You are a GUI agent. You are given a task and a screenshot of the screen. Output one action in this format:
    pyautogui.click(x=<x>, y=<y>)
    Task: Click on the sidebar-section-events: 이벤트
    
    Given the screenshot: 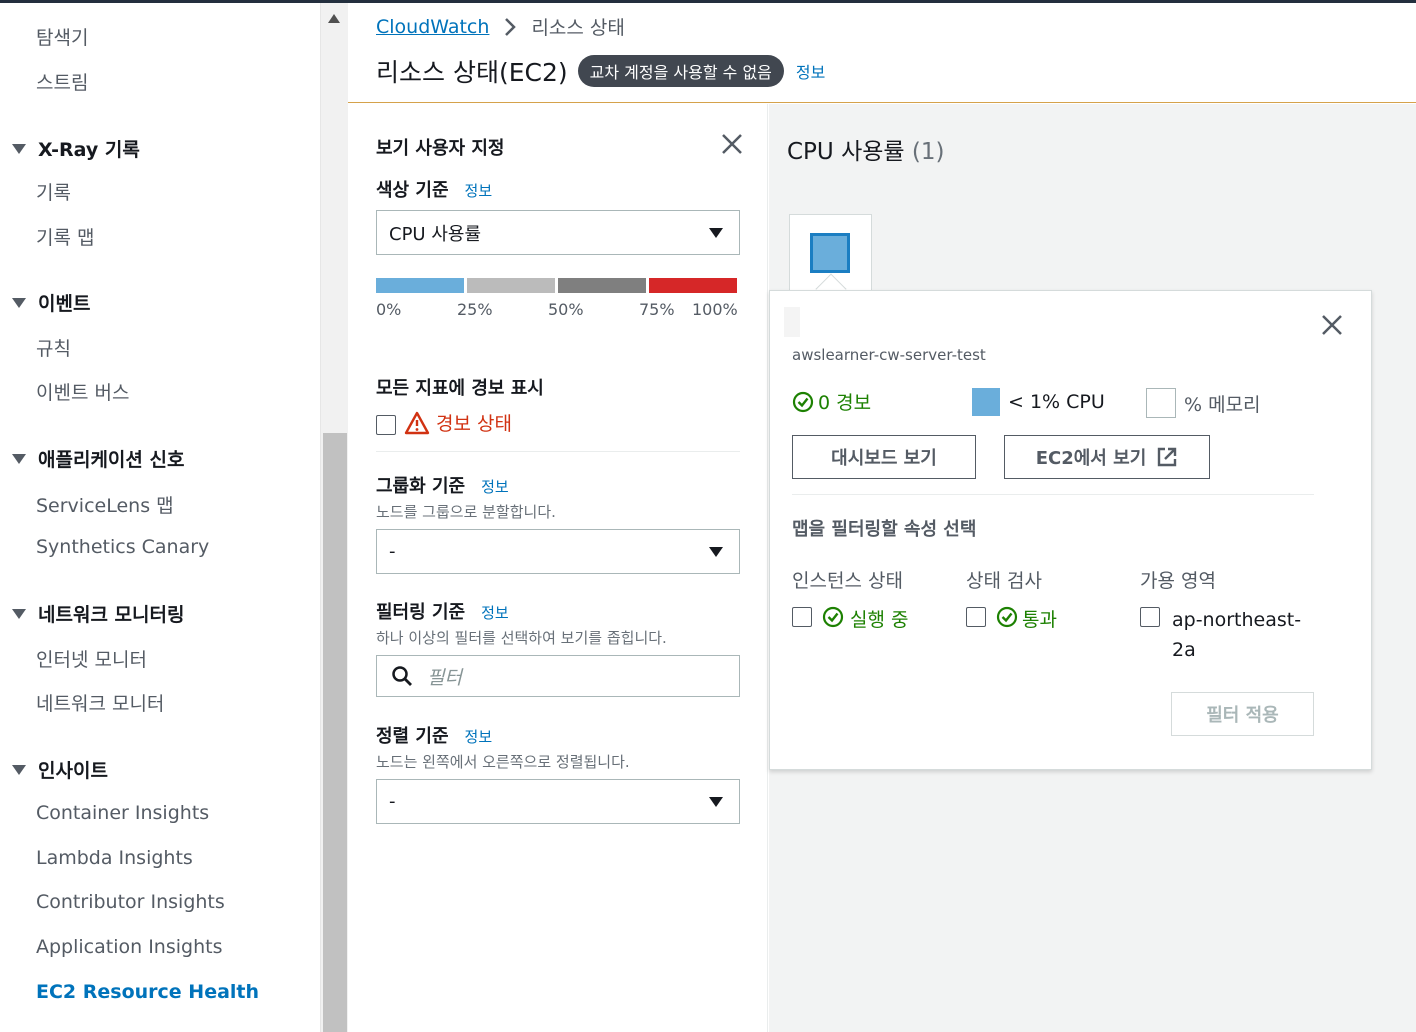 What is the action you would take?
    pyautogui.click(x=50, y=302)
    